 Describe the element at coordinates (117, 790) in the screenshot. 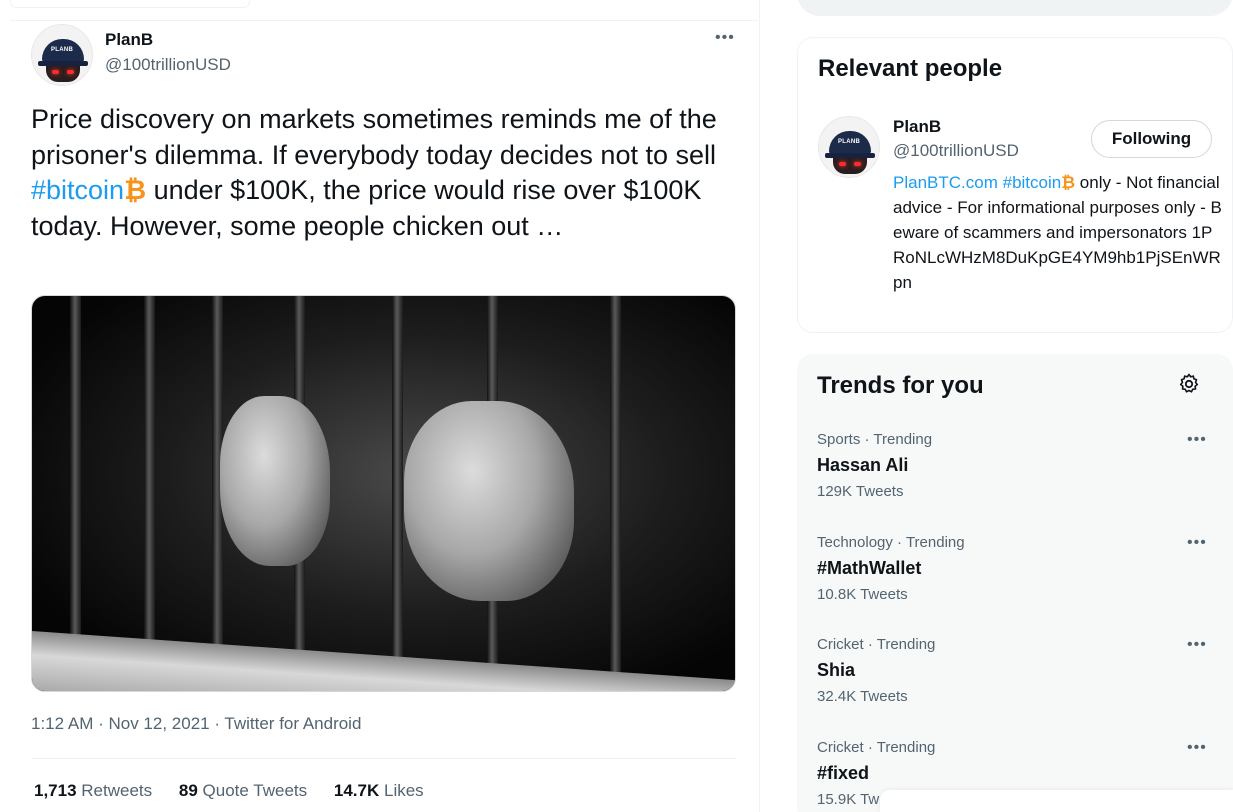

I see `retweets-label: Retweets` at that location.